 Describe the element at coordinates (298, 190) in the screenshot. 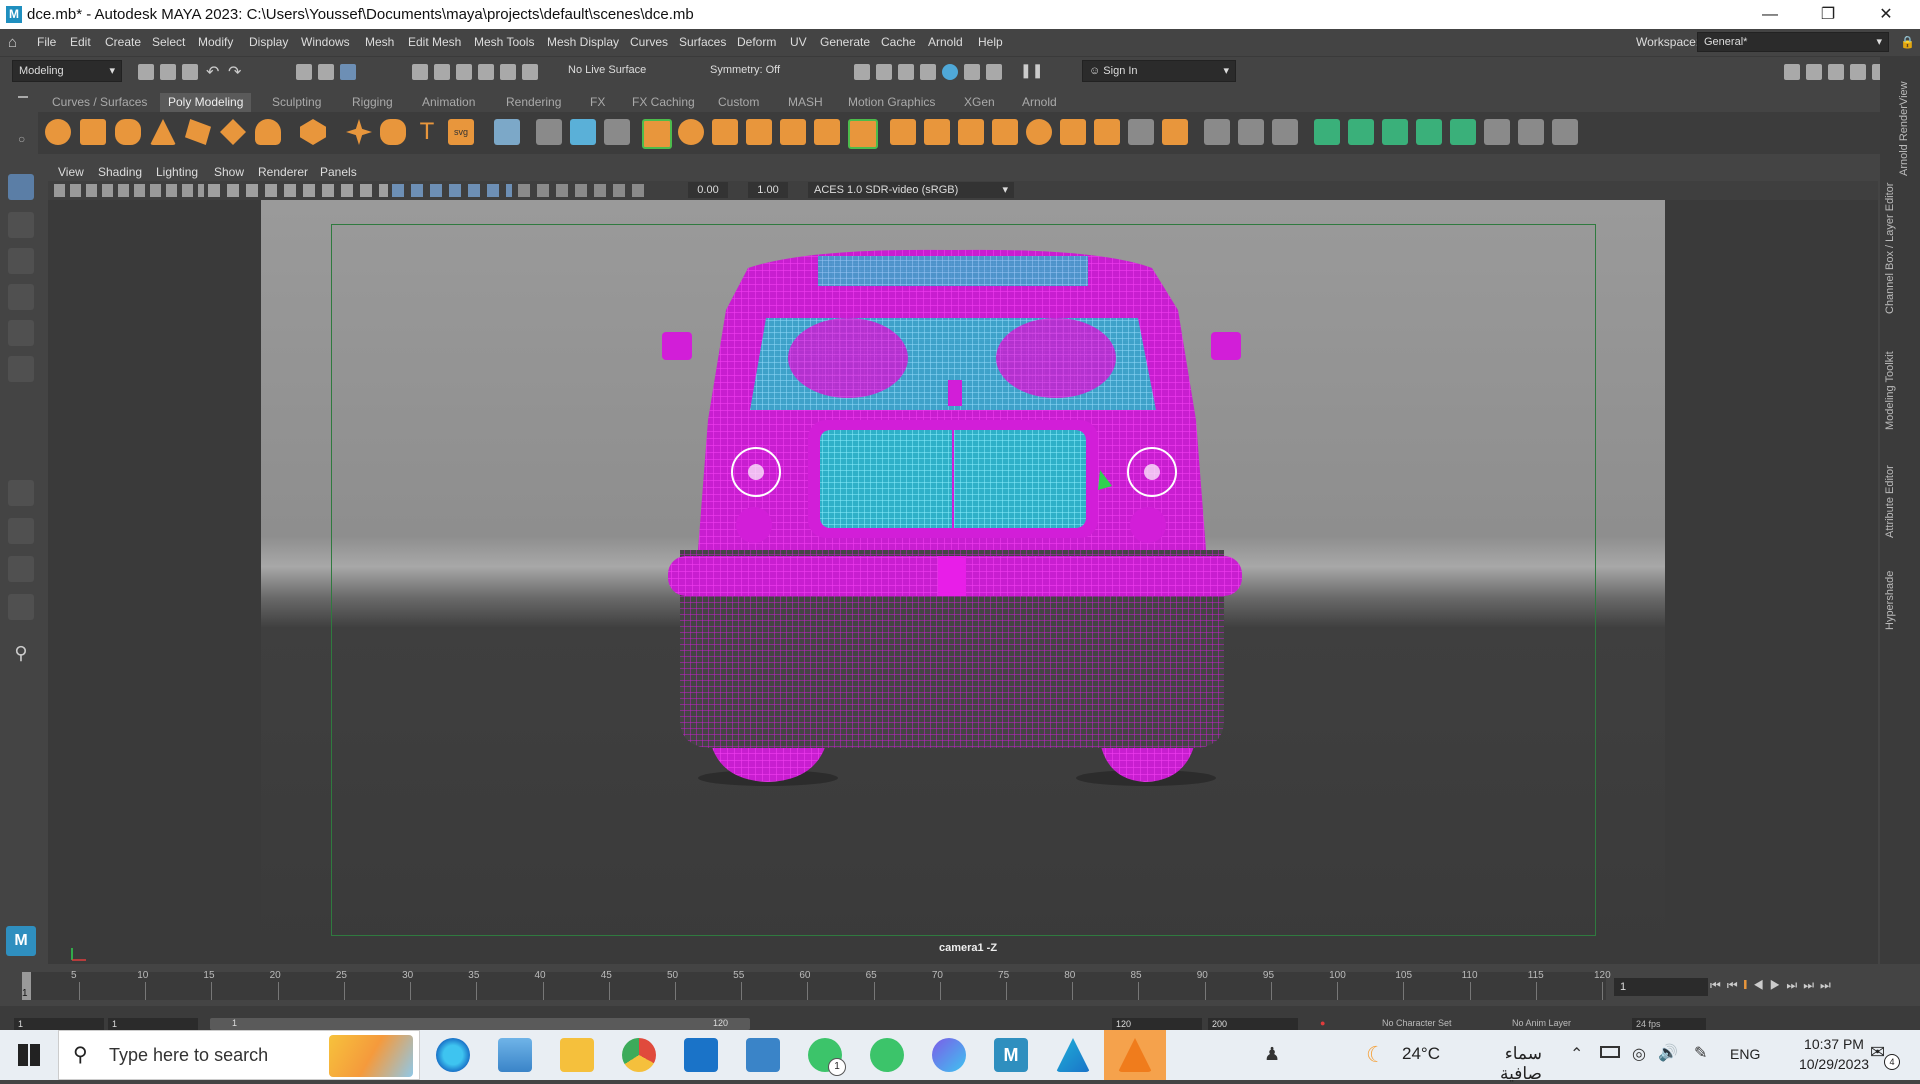

I see `display-toggles-icon` at that location.